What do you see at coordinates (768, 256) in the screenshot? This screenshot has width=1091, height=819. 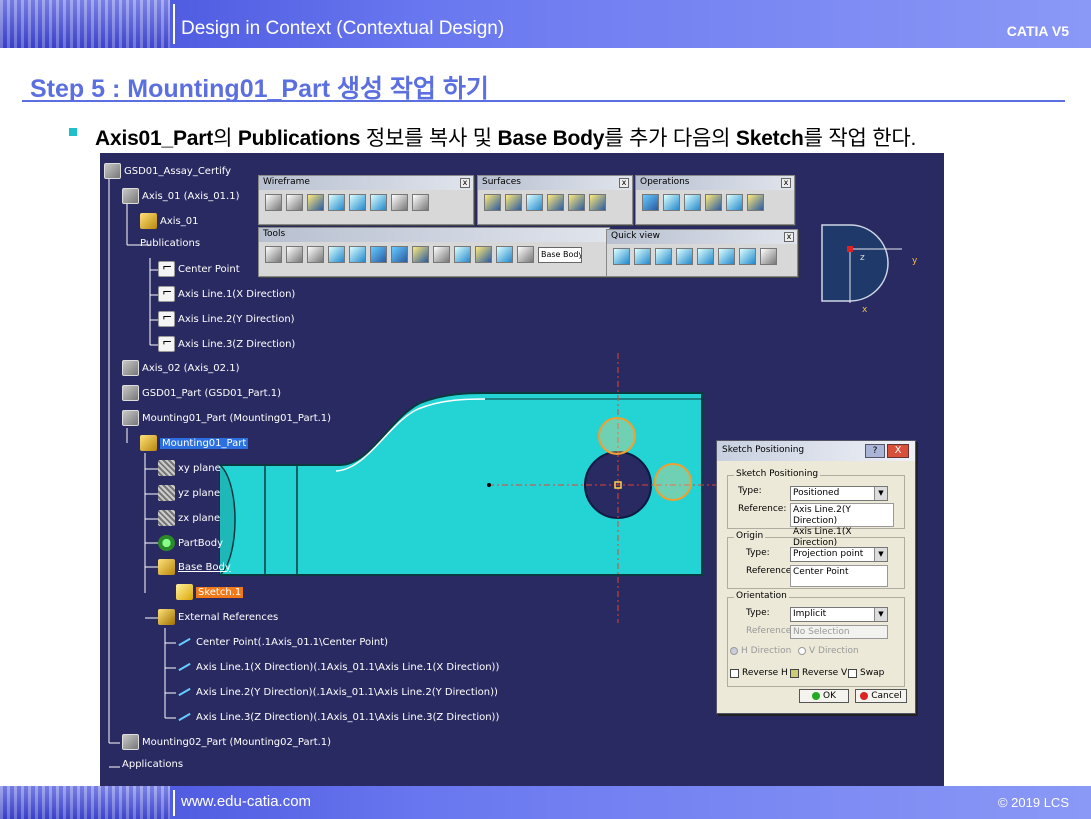 I see `named-views-icon` at bounding box center [768, 256].